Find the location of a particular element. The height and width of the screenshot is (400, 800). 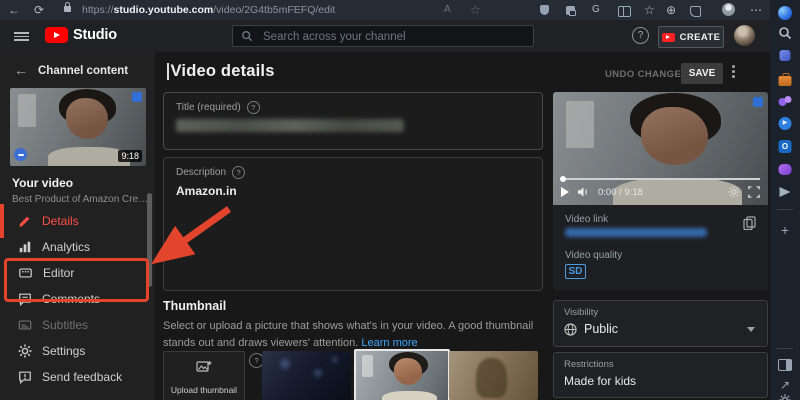

text-cursor is located at coordinates (168, 71).